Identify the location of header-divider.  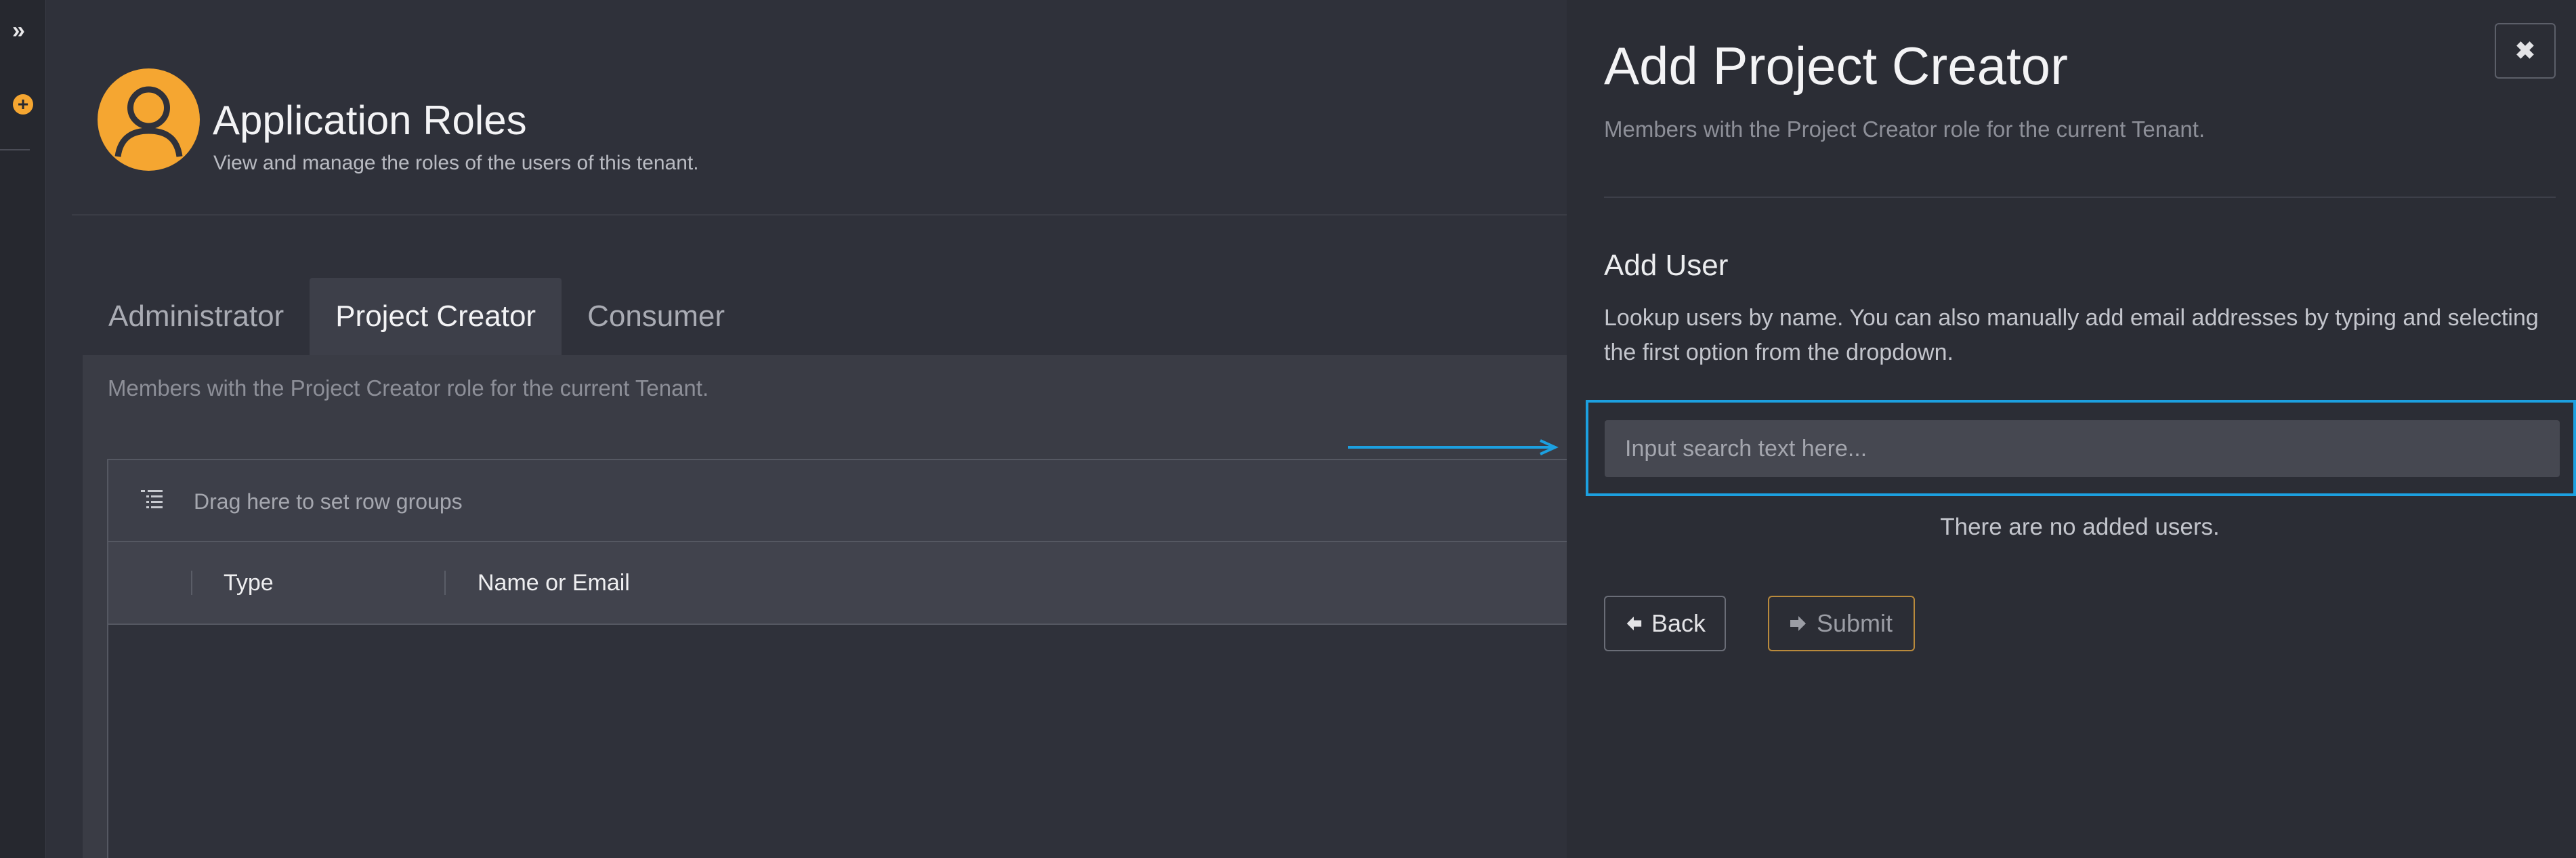
(819, 215).